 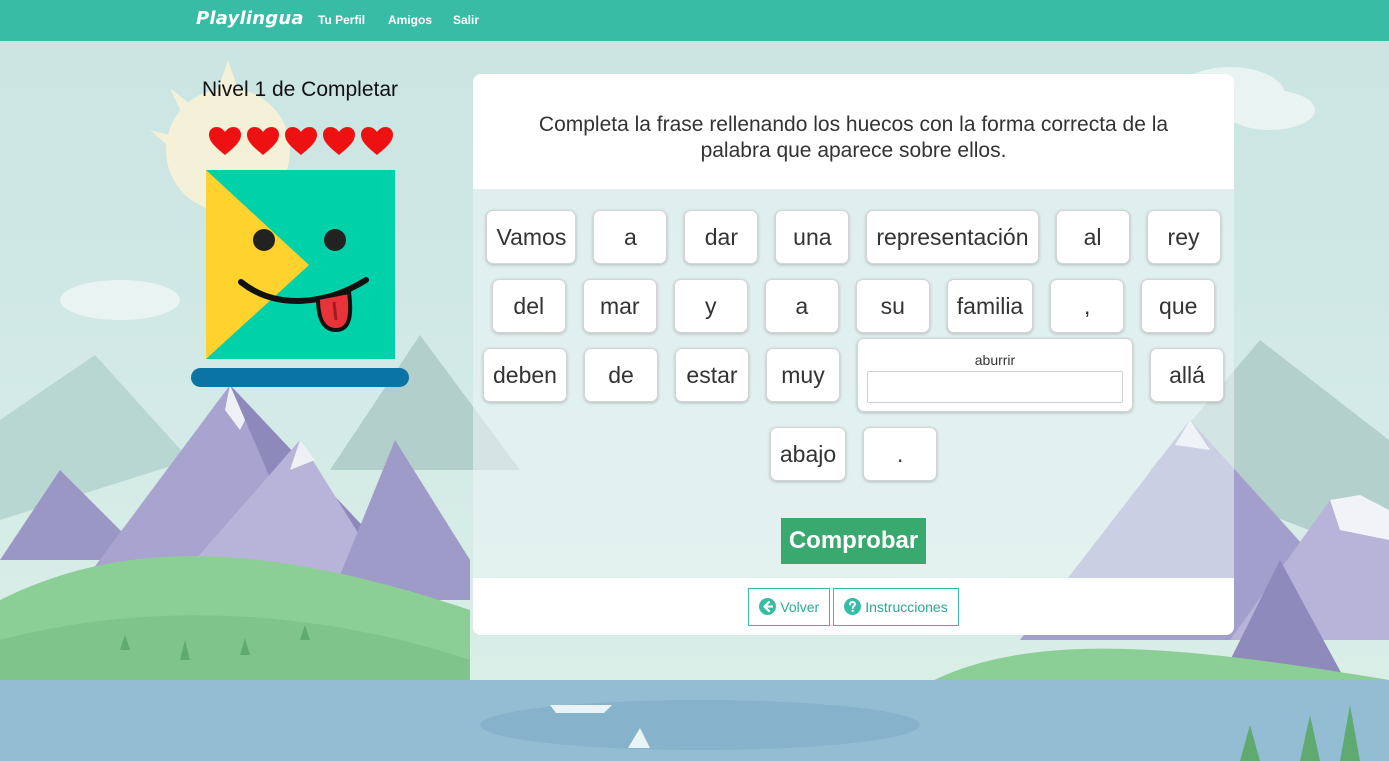 I want to click on top-navbar: Playlingua Tu Perfil Amigos Salir, so click(x=694, y=20).